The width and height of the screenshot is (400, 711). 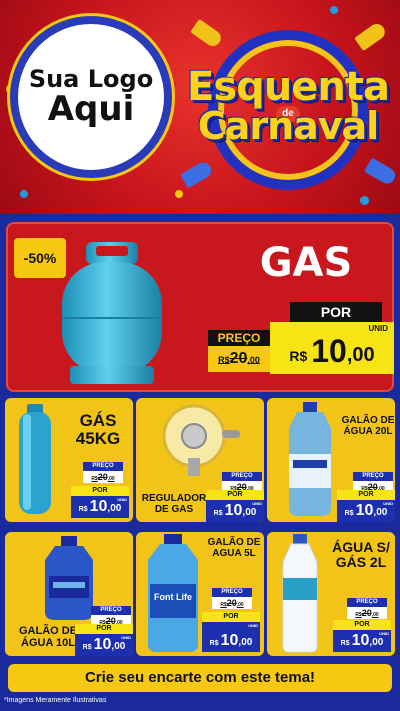 I want to click on cta-banner: Crie seu encarte com este tema!, so click(x=200, y=678).